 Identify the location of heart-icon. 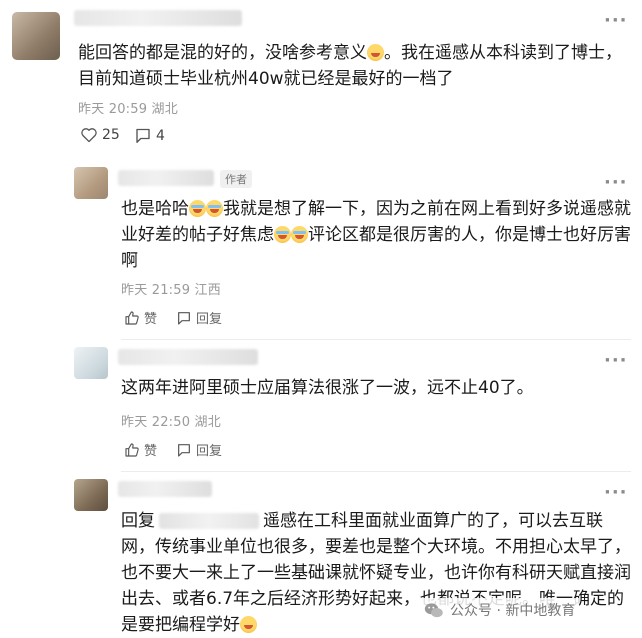
(89, 135).